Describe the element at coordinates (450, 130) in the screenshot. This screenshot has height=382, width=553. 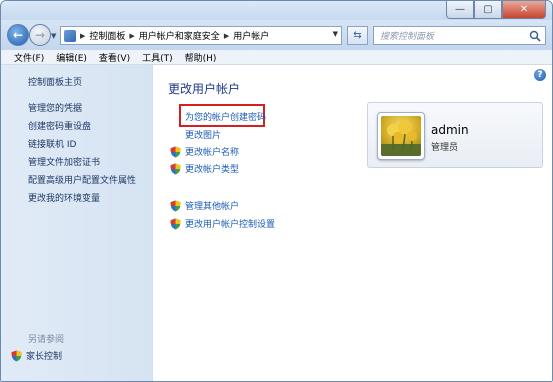
I see `user-name: admin` at that location.